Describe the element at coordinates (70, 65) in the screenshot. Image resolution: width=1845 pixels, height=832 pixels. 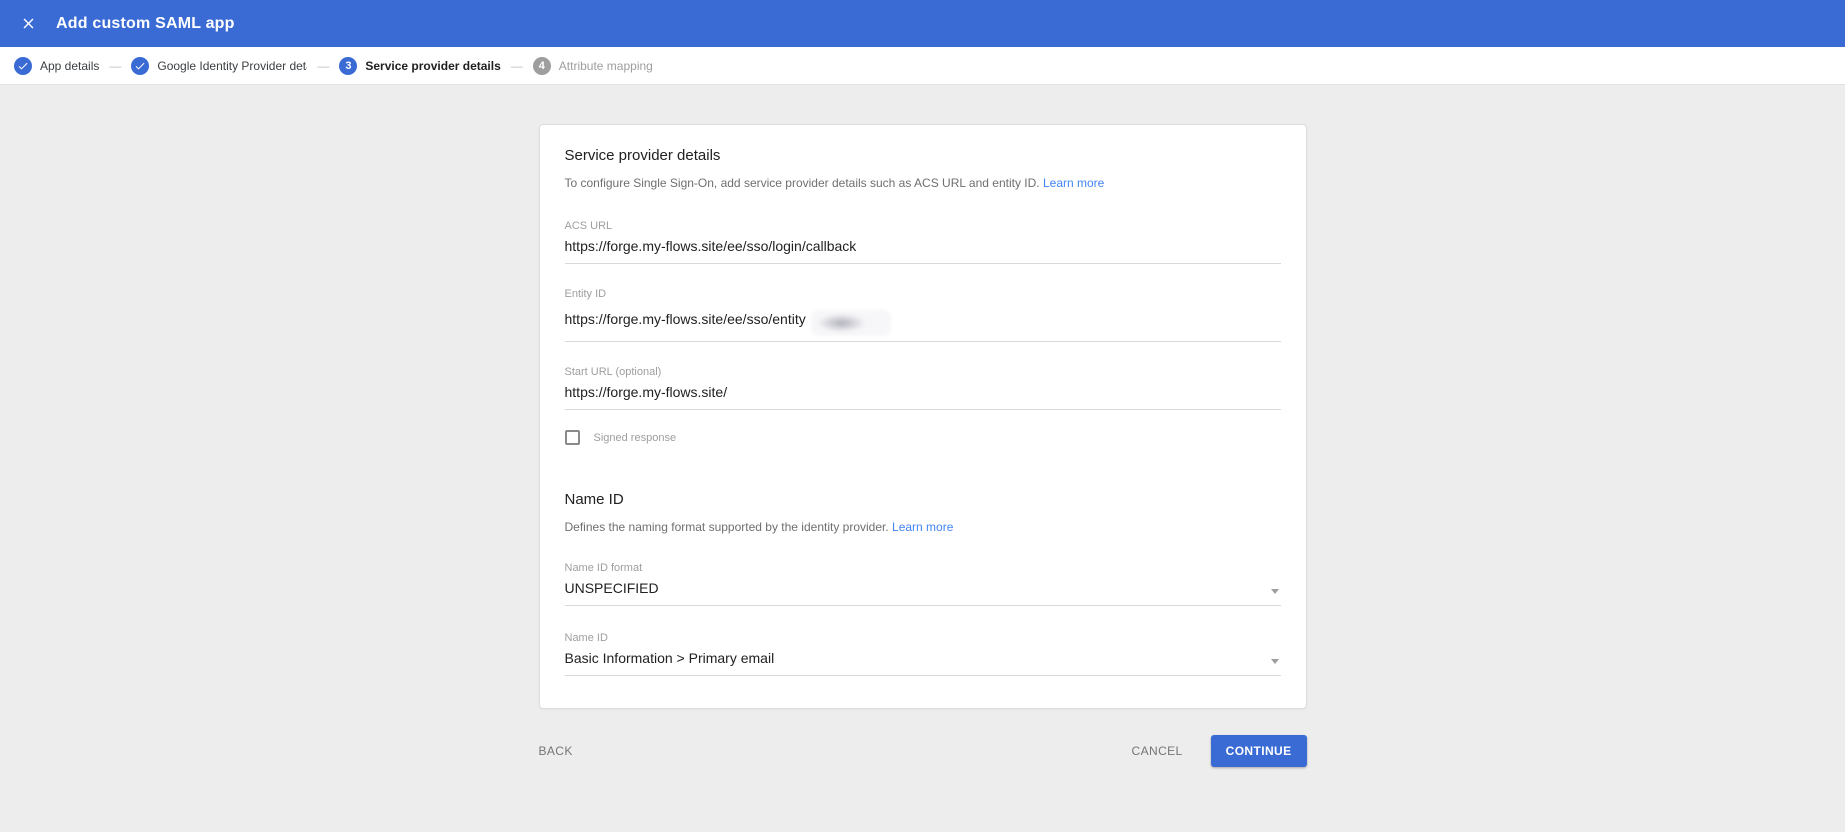
I see `step-1-label: App details` at that location.